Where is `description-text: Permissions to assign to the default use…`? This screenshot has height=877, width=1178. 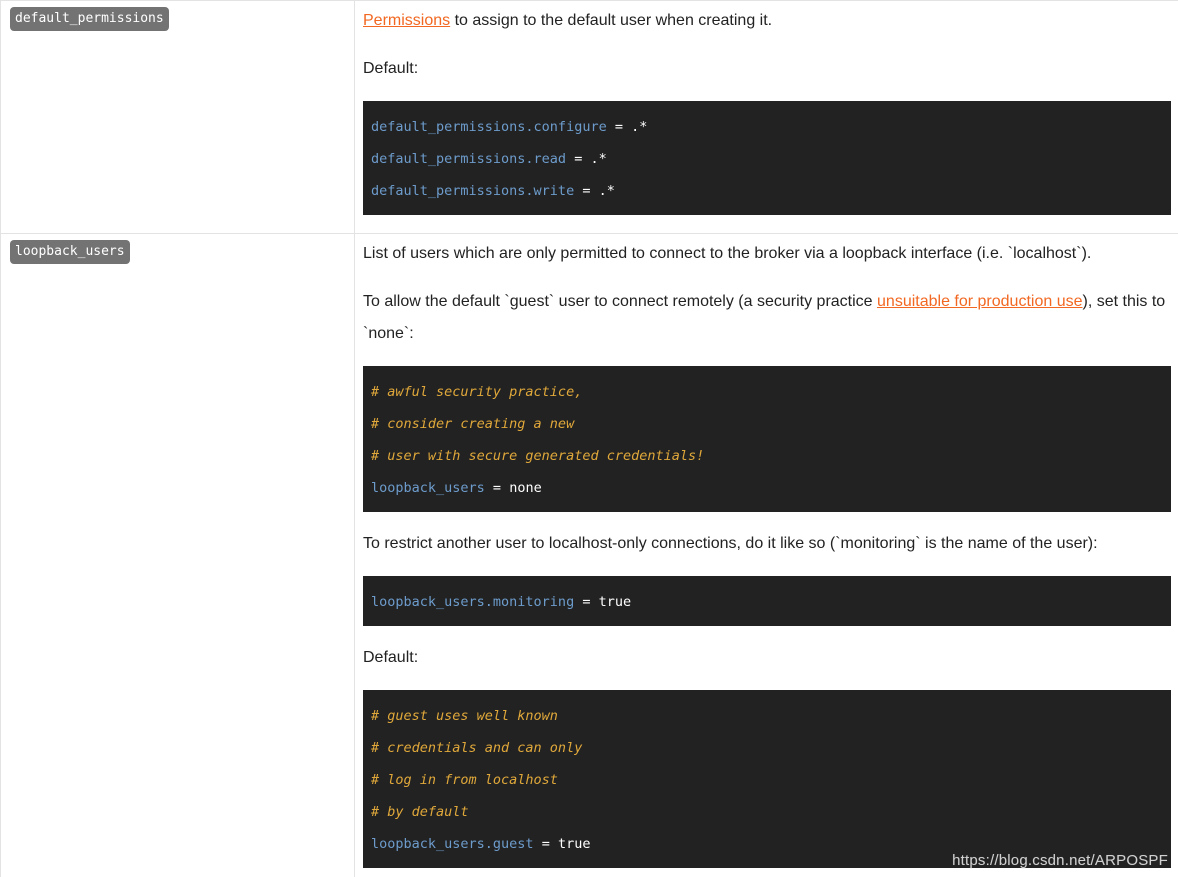 description-text: Permissions to assign to the default use… is located at coordinates (767, 21).